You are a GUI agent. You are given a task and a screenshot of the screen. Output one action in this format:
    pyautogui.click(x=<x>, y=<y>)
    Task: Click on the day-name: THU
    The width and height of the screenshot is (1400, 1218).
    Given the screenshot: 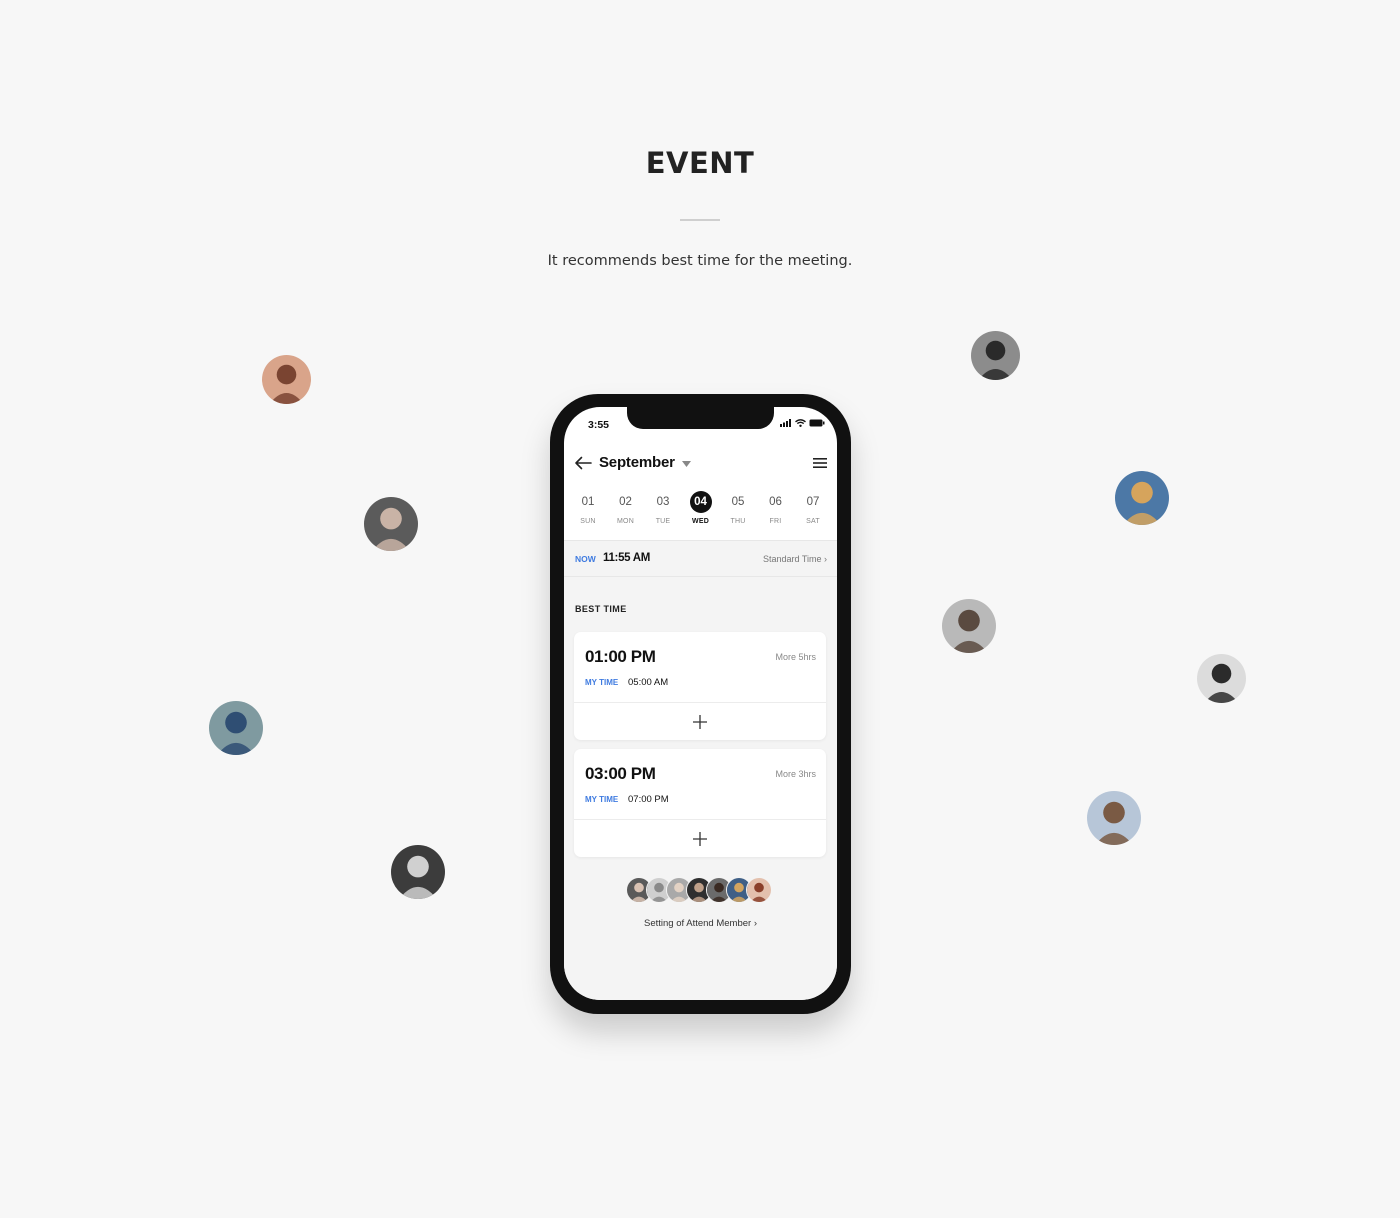 What is the action you would take?
    pyautogui.click(x=738, y=521)
    